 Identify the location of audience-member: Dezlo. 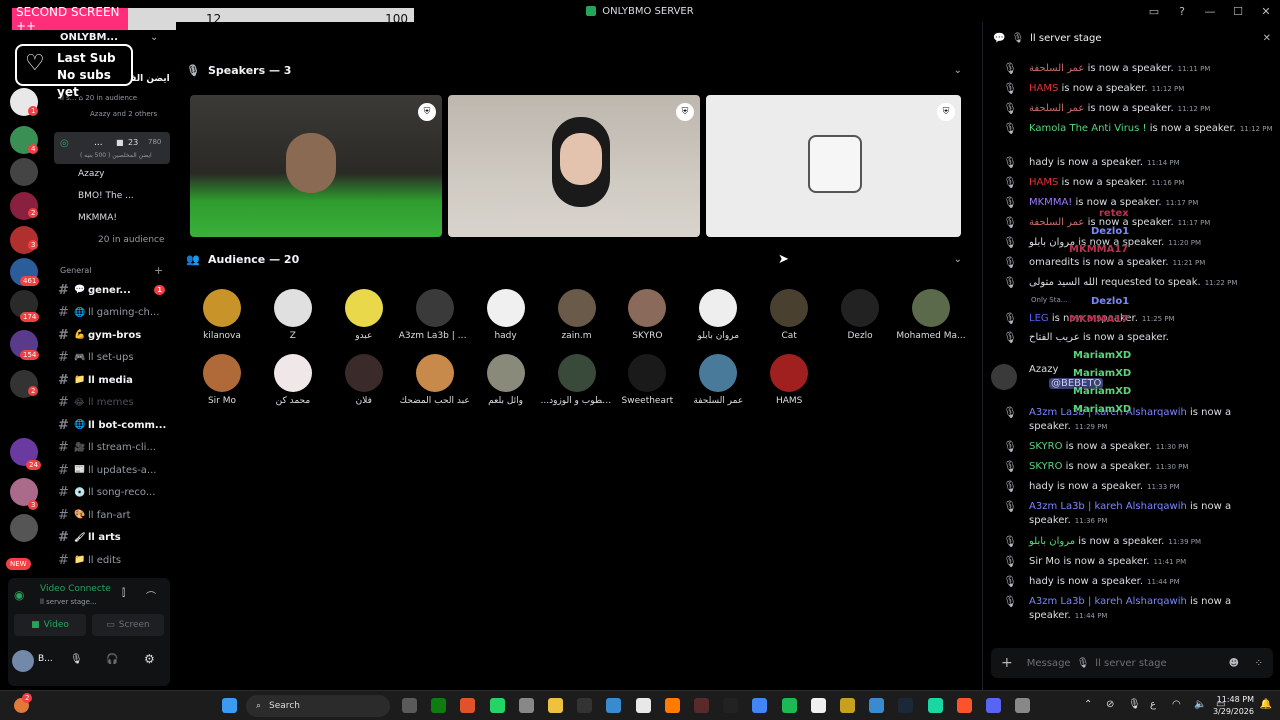
(860, 315).